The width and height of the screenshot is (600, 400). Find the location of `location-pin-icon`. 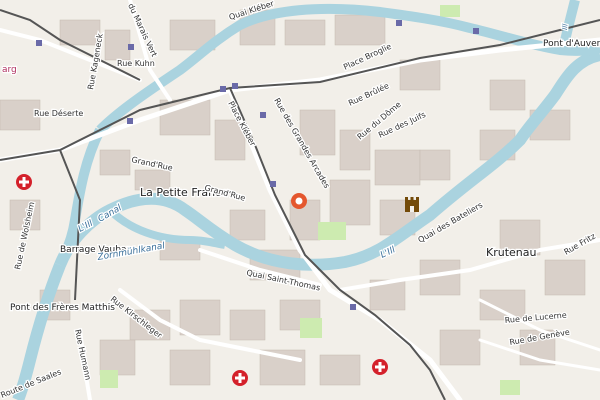

location-pin-icon is located at coordinates (299, 201).